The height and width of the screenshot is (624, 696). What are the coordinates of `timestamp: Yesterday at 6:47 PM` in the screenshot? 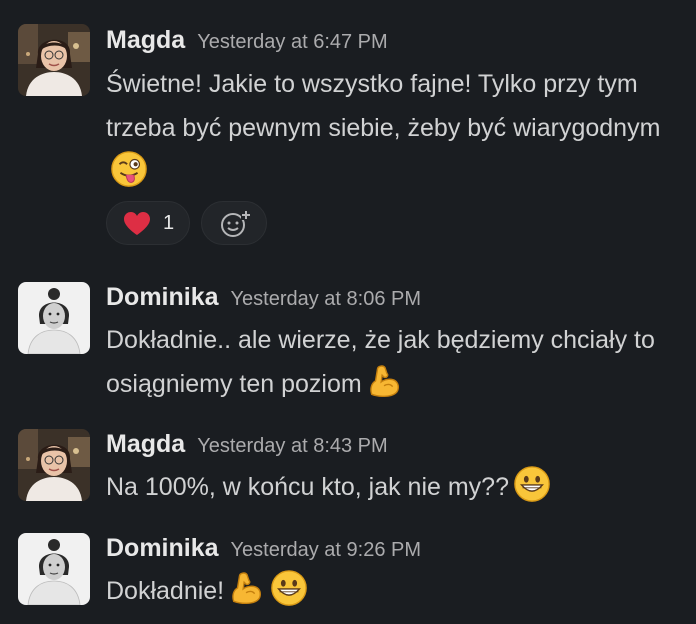 It's located at (292, 42).